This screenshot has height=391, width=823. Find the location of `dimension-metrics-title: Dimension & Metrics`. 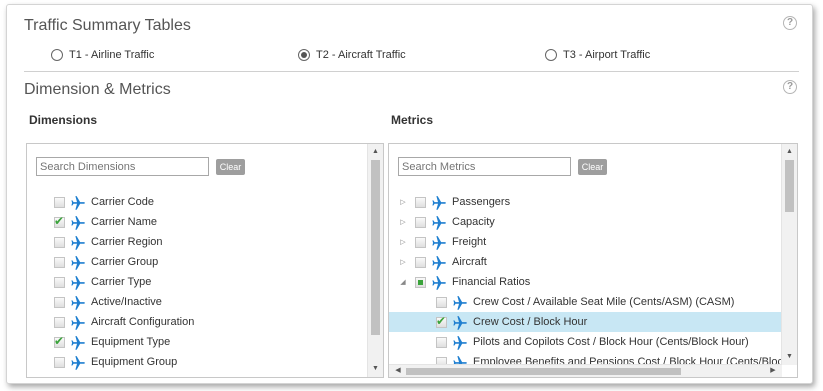

dimension-metrics-title: Dimension & Metrics is located at coordinates (97, 89).